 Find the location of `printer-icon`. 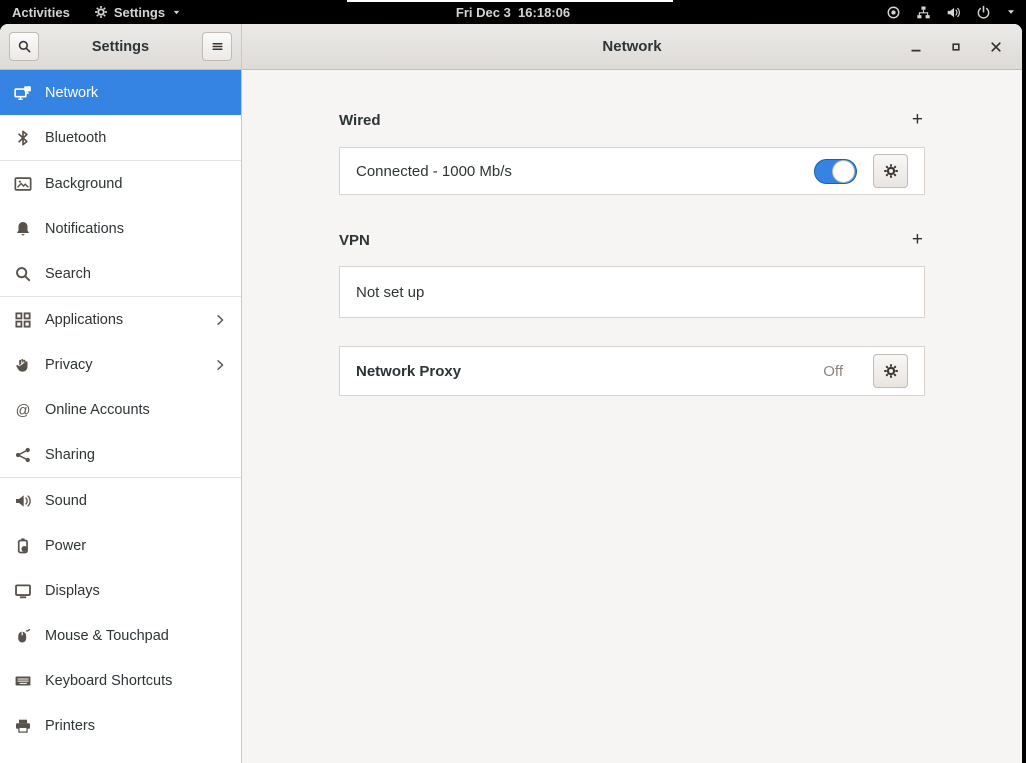

printer-icon is located at coordinates (23, 726).